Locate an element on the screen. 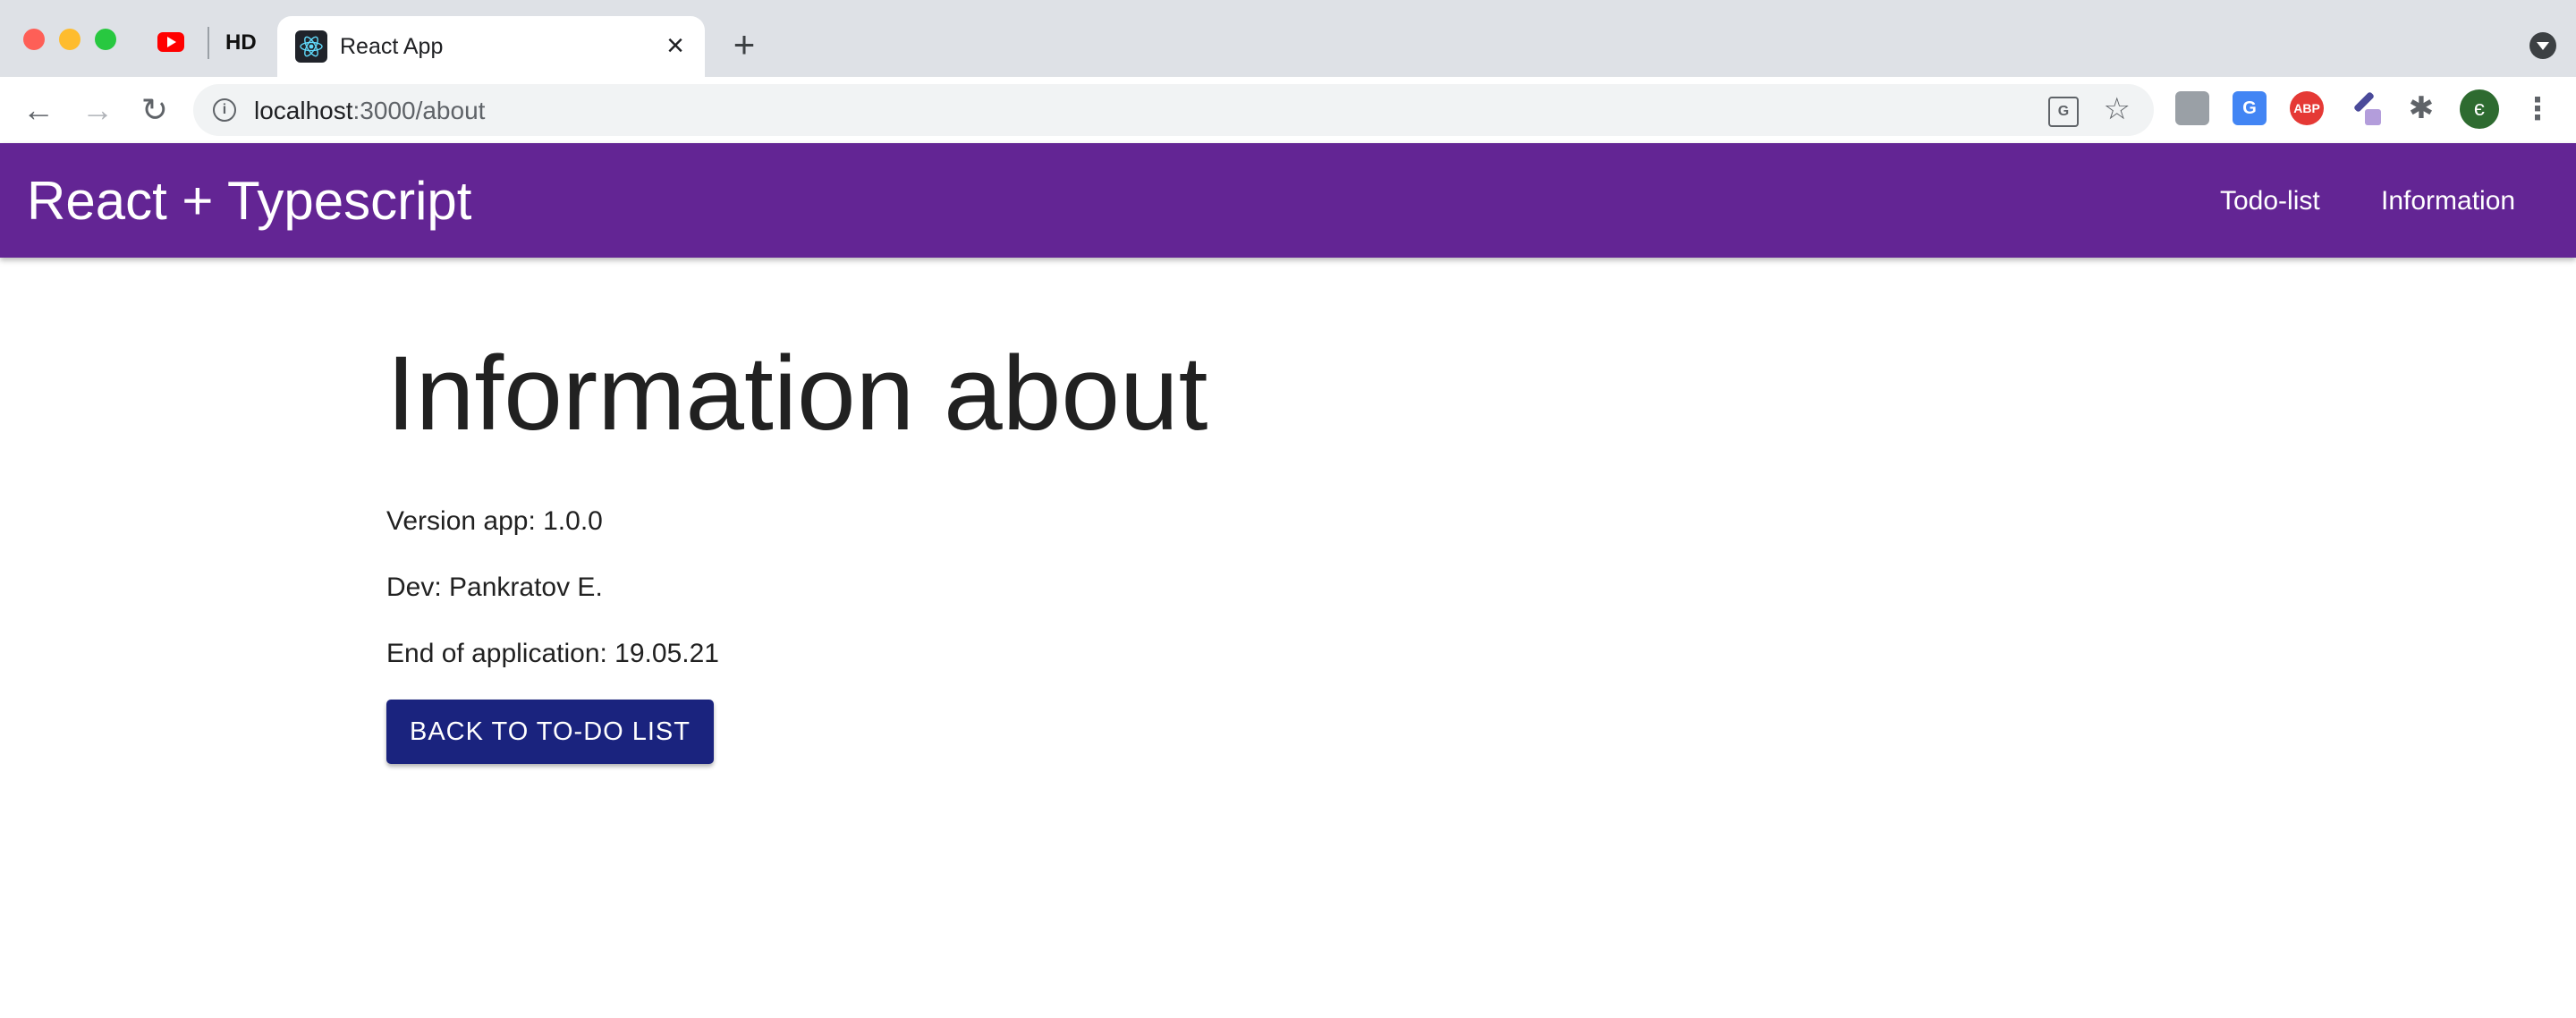 The width and height of the screenshot is (2576, 1018). tab-divider is located at coordinates (208, 43).